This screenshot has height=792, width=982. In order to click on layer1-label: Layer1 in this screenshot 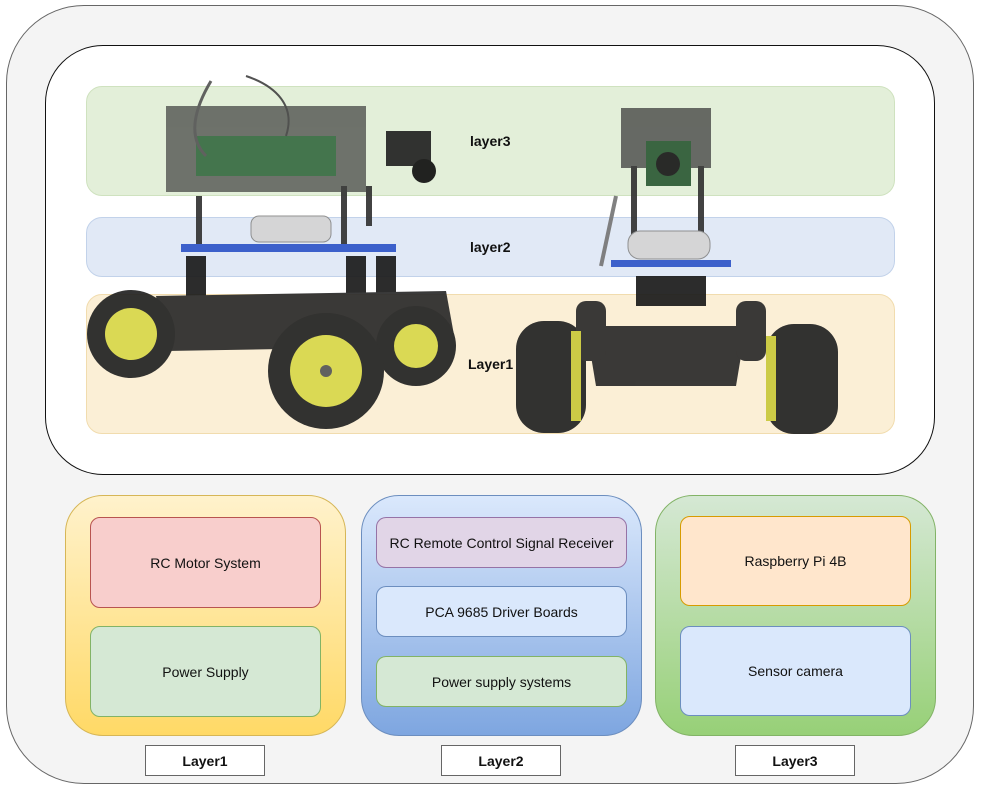, I will do `click(491, 364)`.